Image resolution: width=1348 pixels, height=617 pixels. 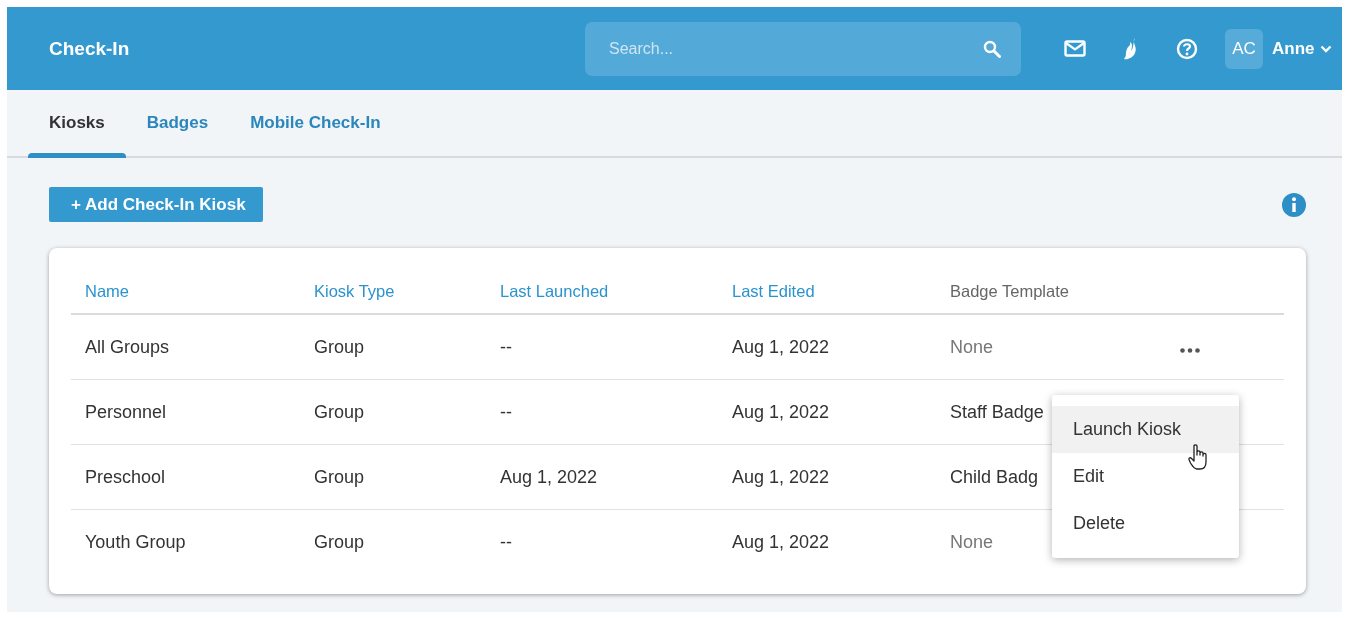 I want to click on tab: Mobile Check-In, so click(x=315, y=123).